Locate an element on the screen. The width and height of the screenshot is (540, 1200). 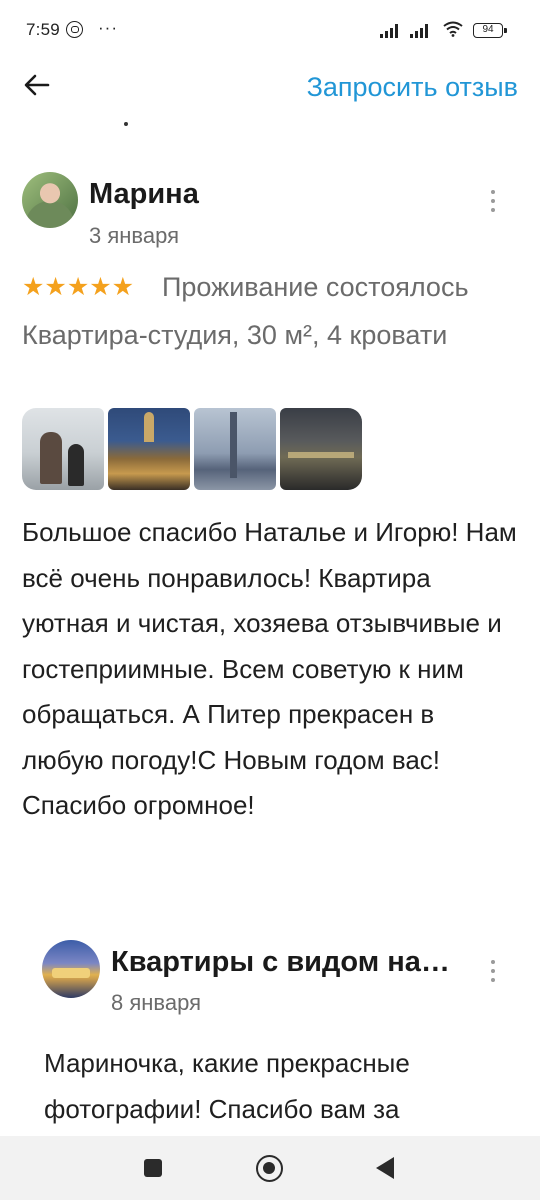
request-review-button: Запросить отзыв is located at coordinates (412, 87).